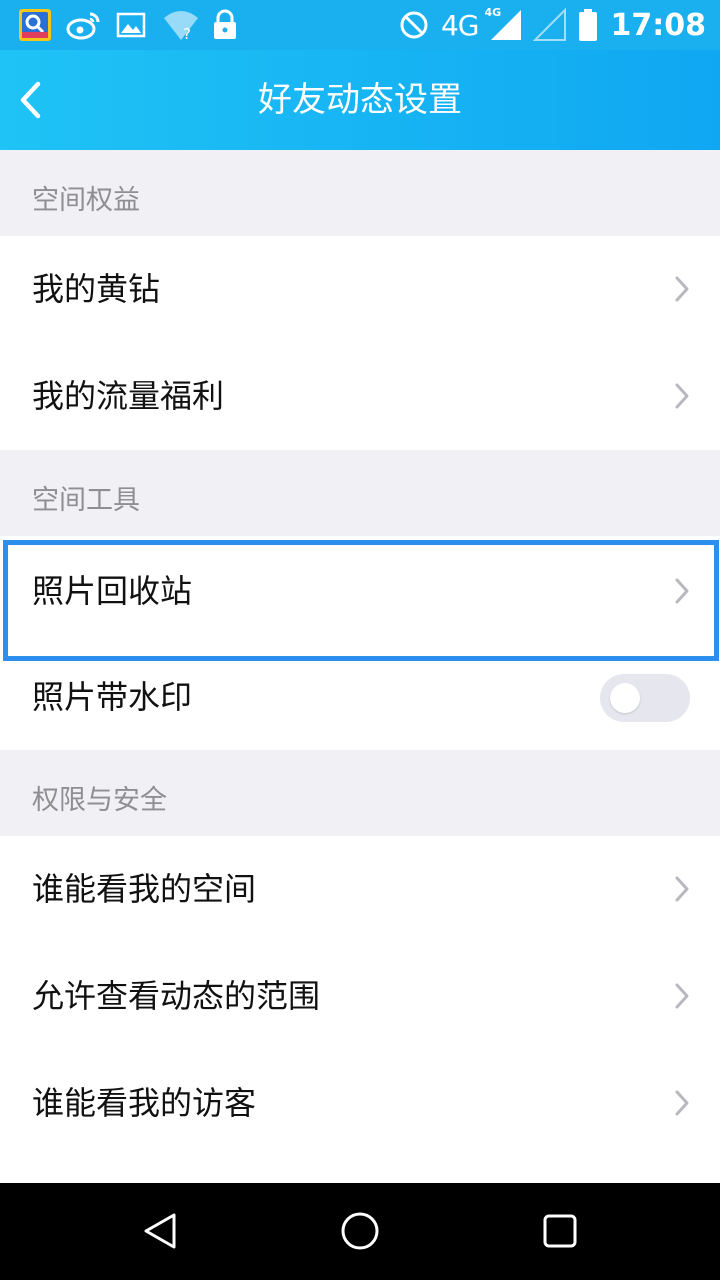 This screenshot has height=1280, width=720. I want to click on recents-square-icon, so click(560, 1231).